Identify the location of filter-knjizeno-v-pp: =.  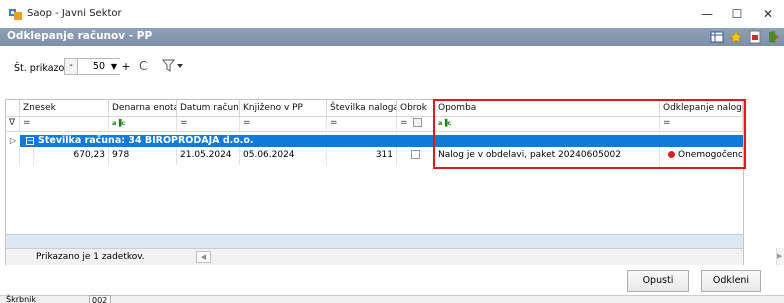
(283, 124).